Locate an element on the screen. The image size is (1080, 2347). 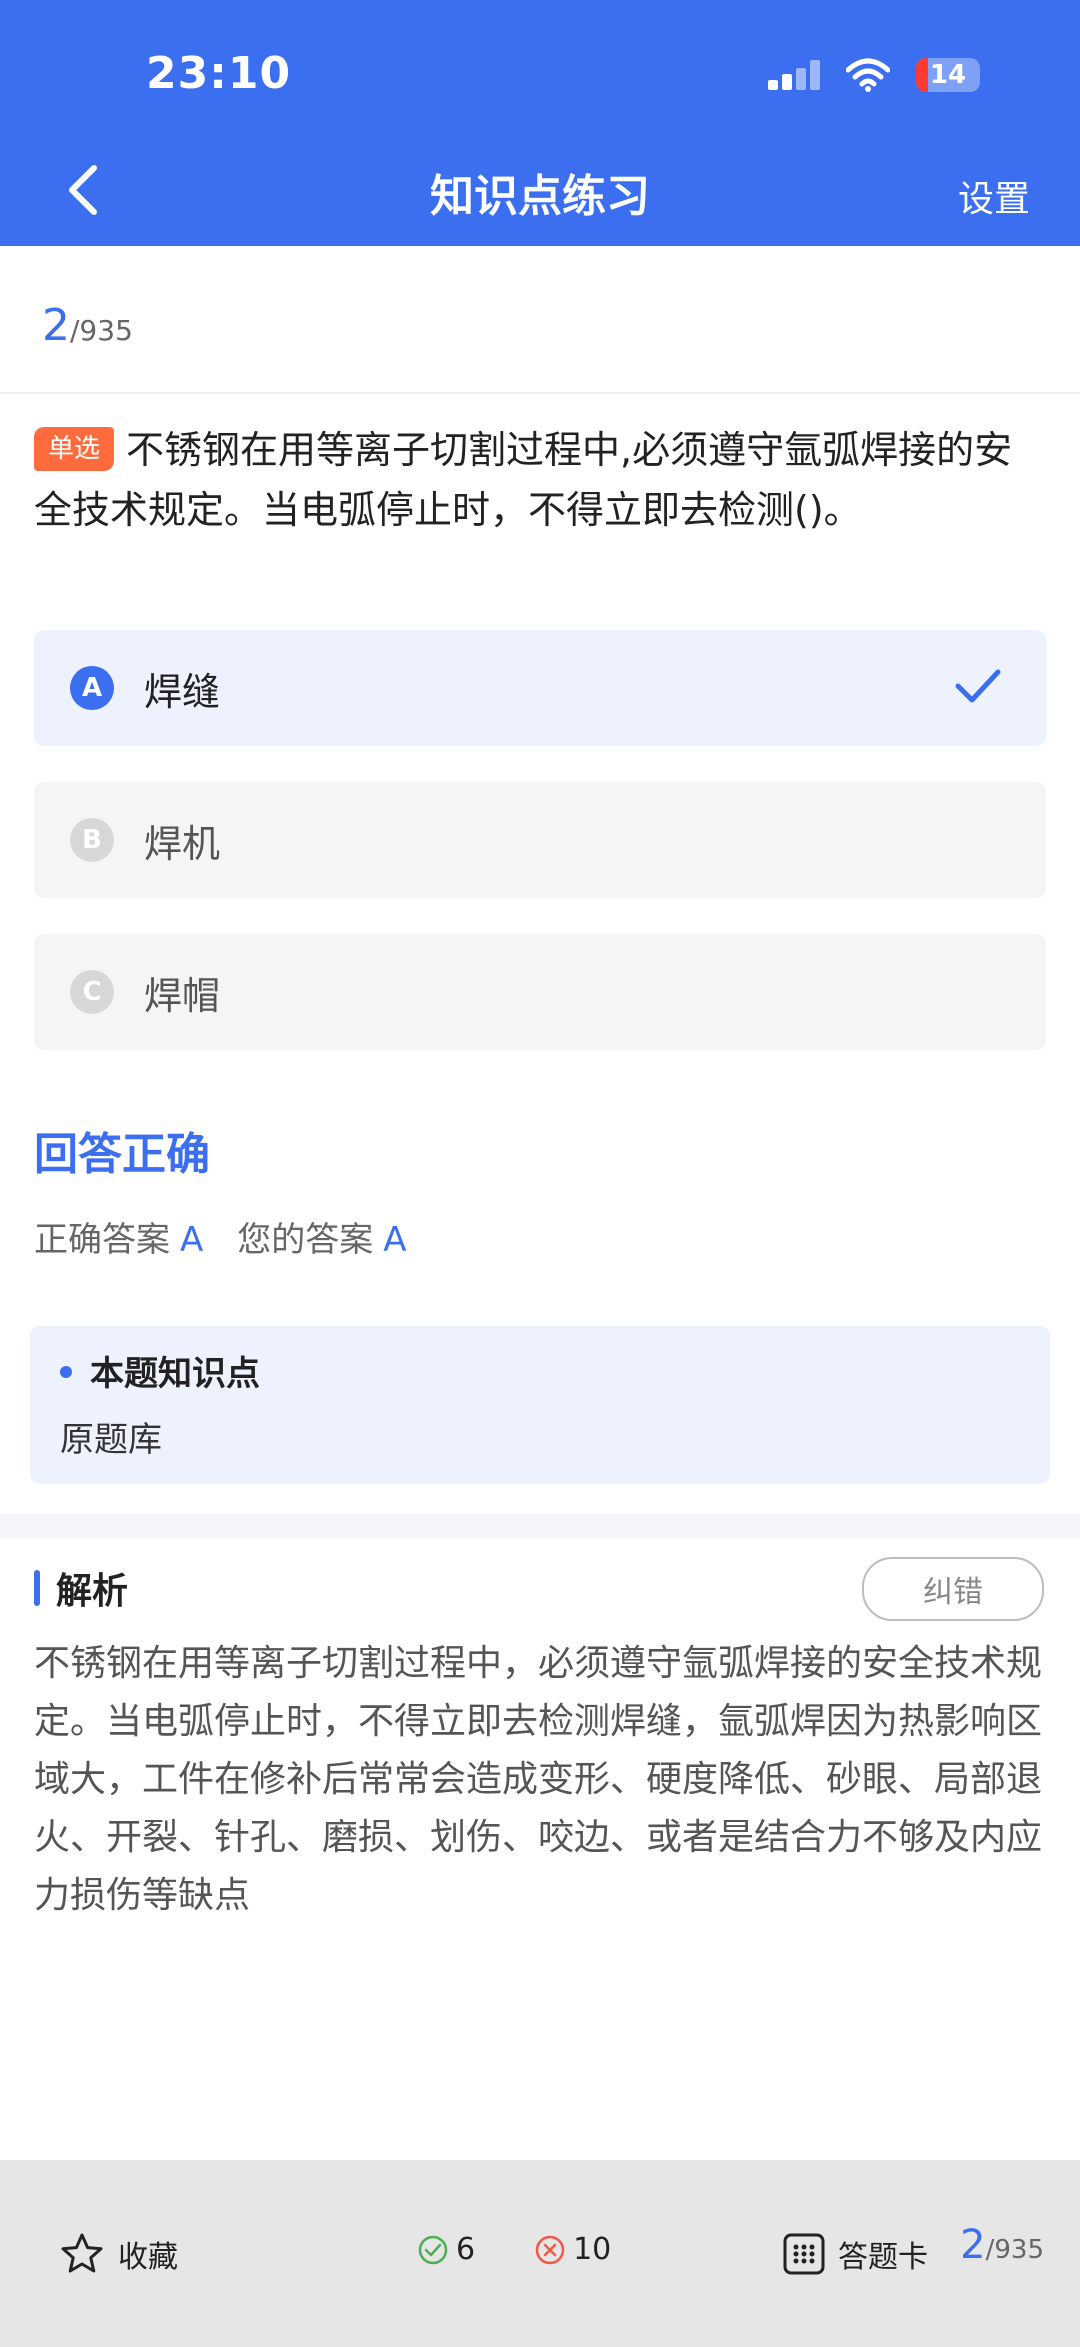
settings-button: 设置 is located at coordinates (994, 196).